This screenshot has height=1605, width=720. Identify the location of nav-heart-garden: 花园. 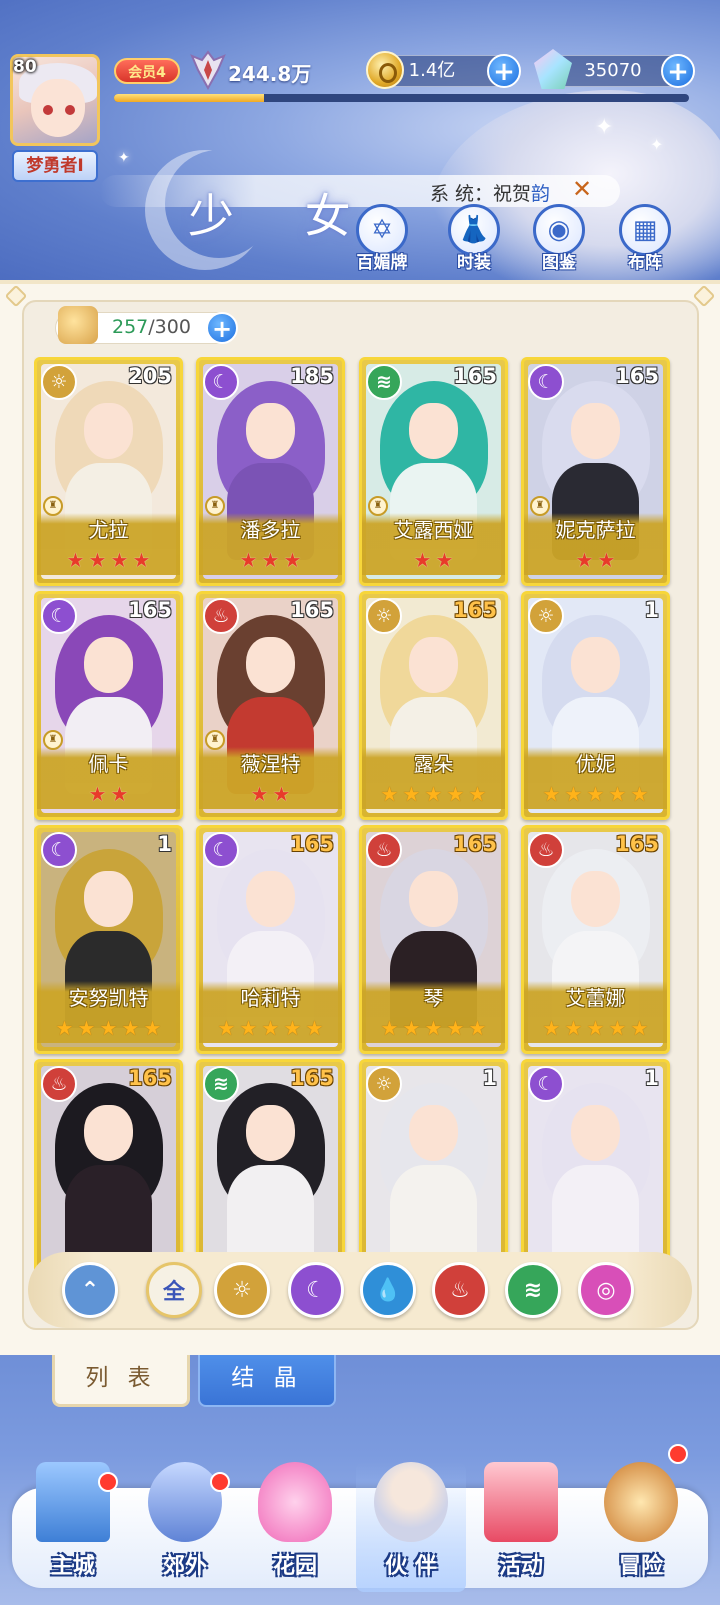
(295, 1527).